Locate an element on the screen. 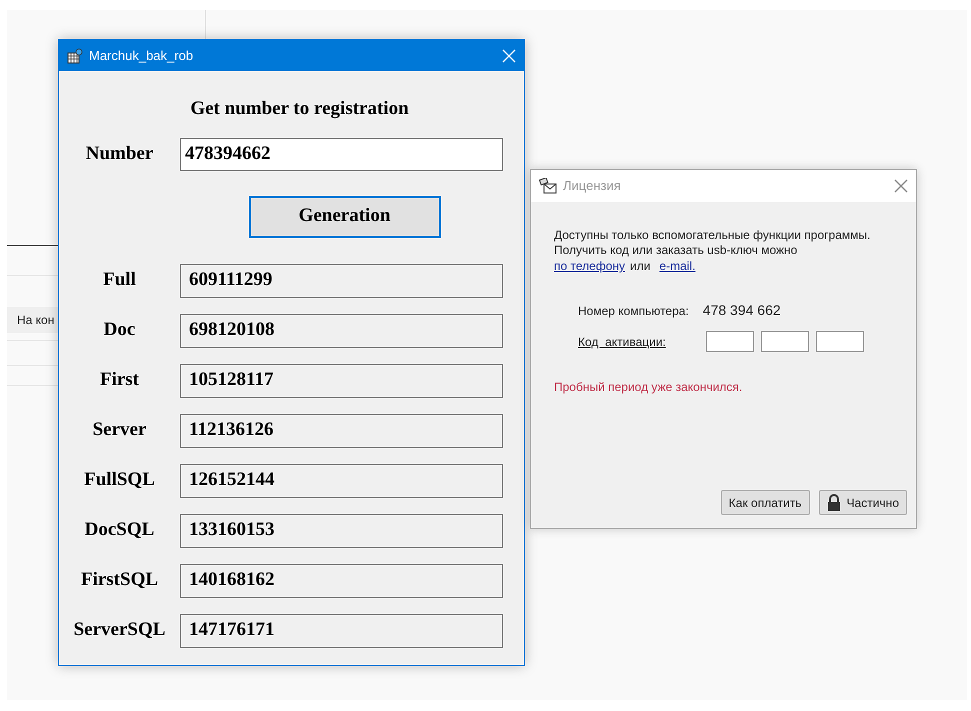  computer-number: 478 394 662 is located at coordinates (741, 310).